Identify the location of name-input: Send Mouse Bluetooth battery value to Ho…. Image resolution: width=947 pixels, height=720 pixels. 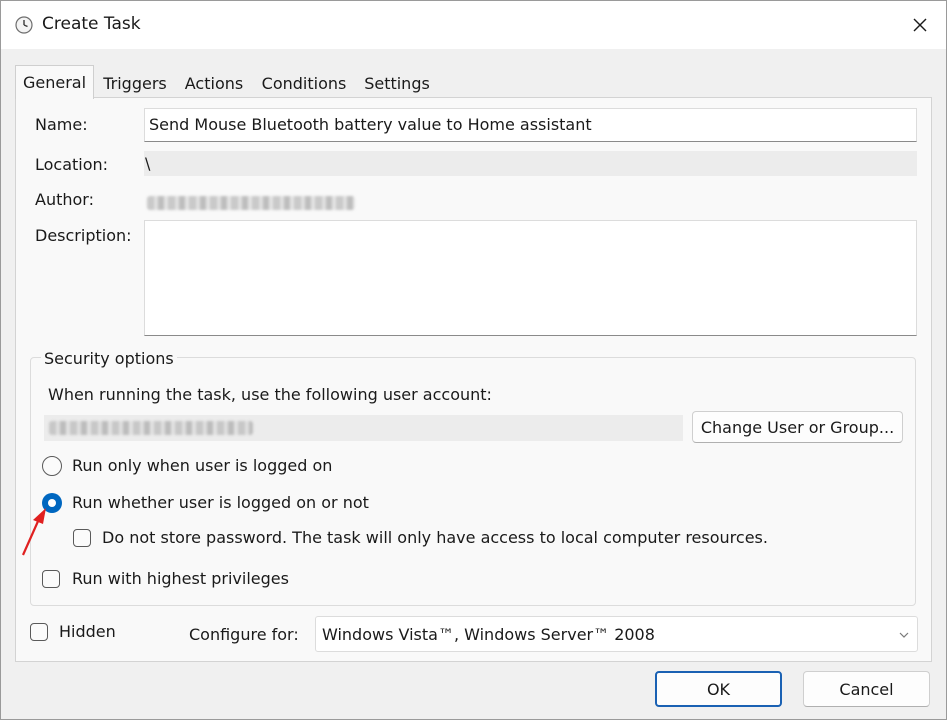
(530, 125).